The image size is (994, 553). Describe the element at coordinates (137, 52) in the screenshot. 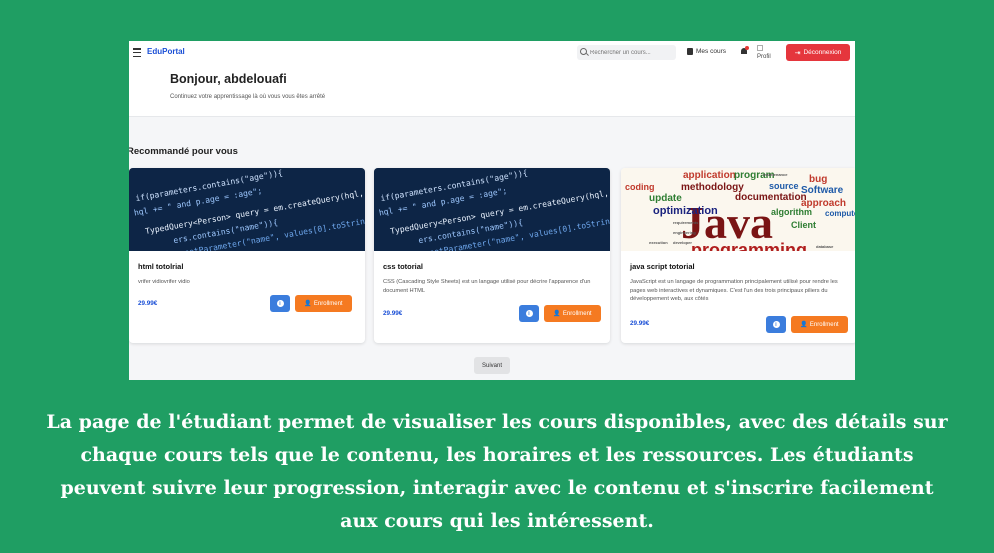

I see `menu-icon` at that location.